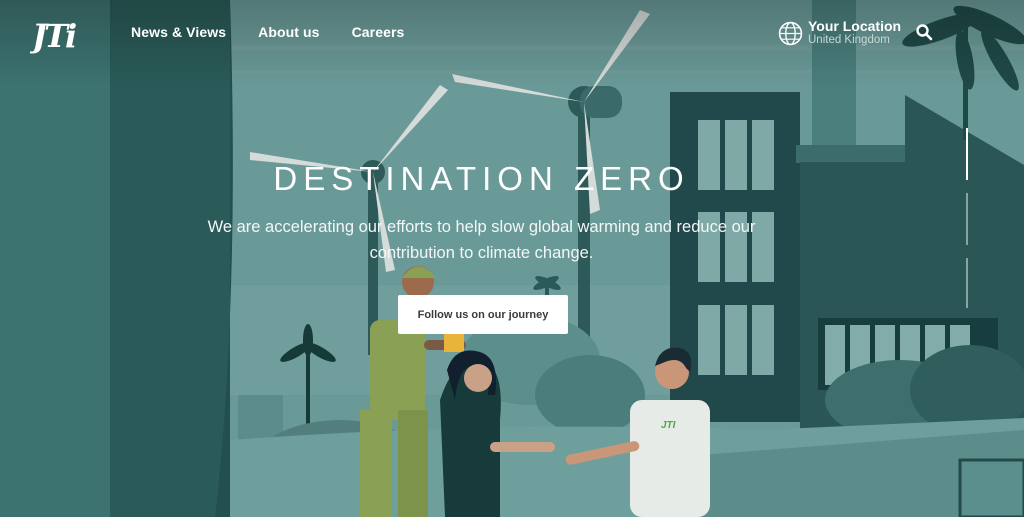 The image size is (1024, 517). Describe the element at coordinates (849, 40) in the screenshot. I see `location-country: United Kingdom` at that location.